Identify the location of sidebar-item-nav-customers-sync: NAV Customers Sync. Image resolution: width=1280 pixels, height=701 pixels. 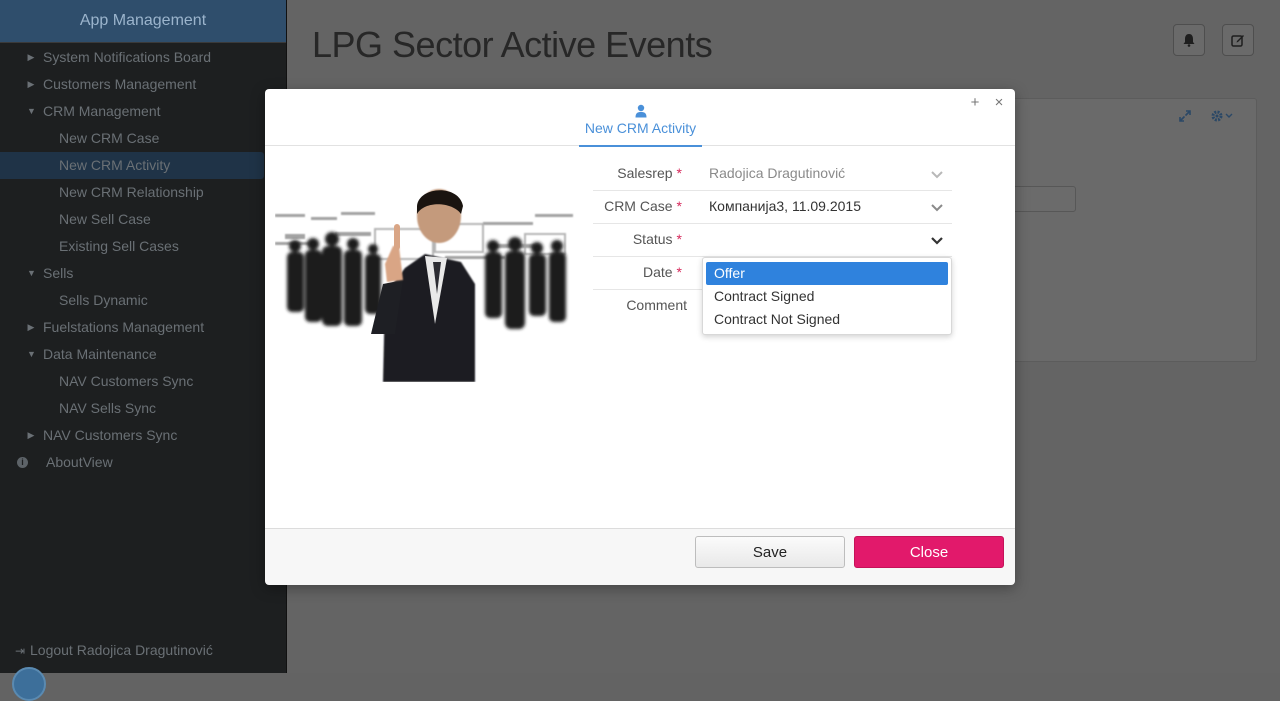
(143, 381).